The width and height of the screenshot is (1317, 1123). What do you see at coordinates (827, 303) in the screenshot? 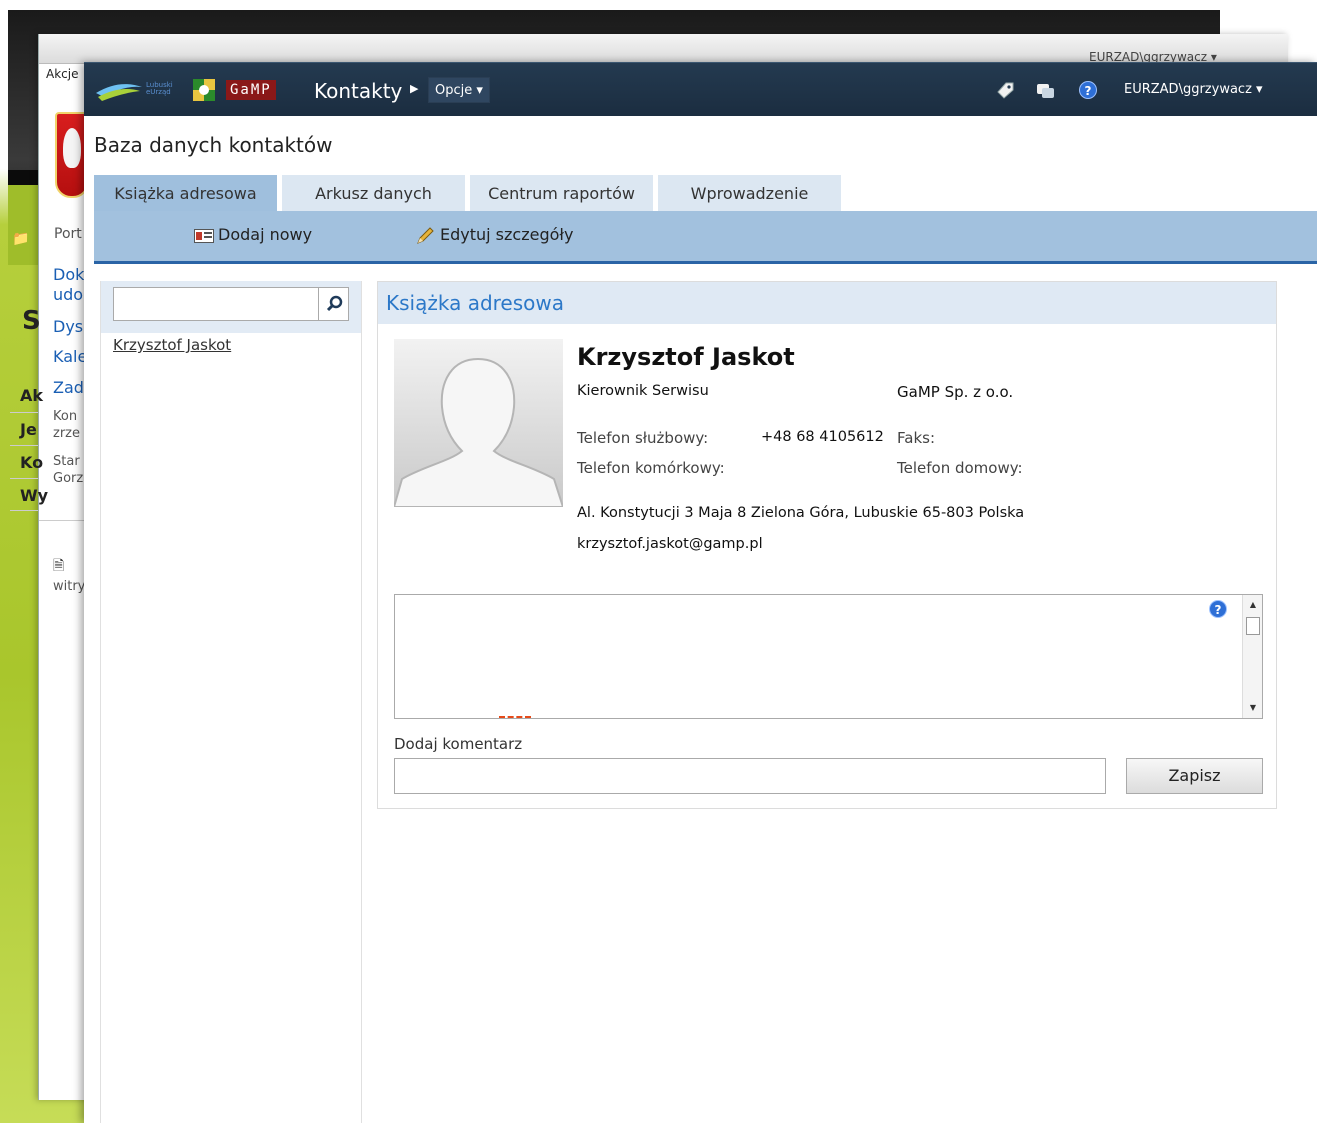
I see `card-header: Książka adresowa` at bounding box center [827, 303].